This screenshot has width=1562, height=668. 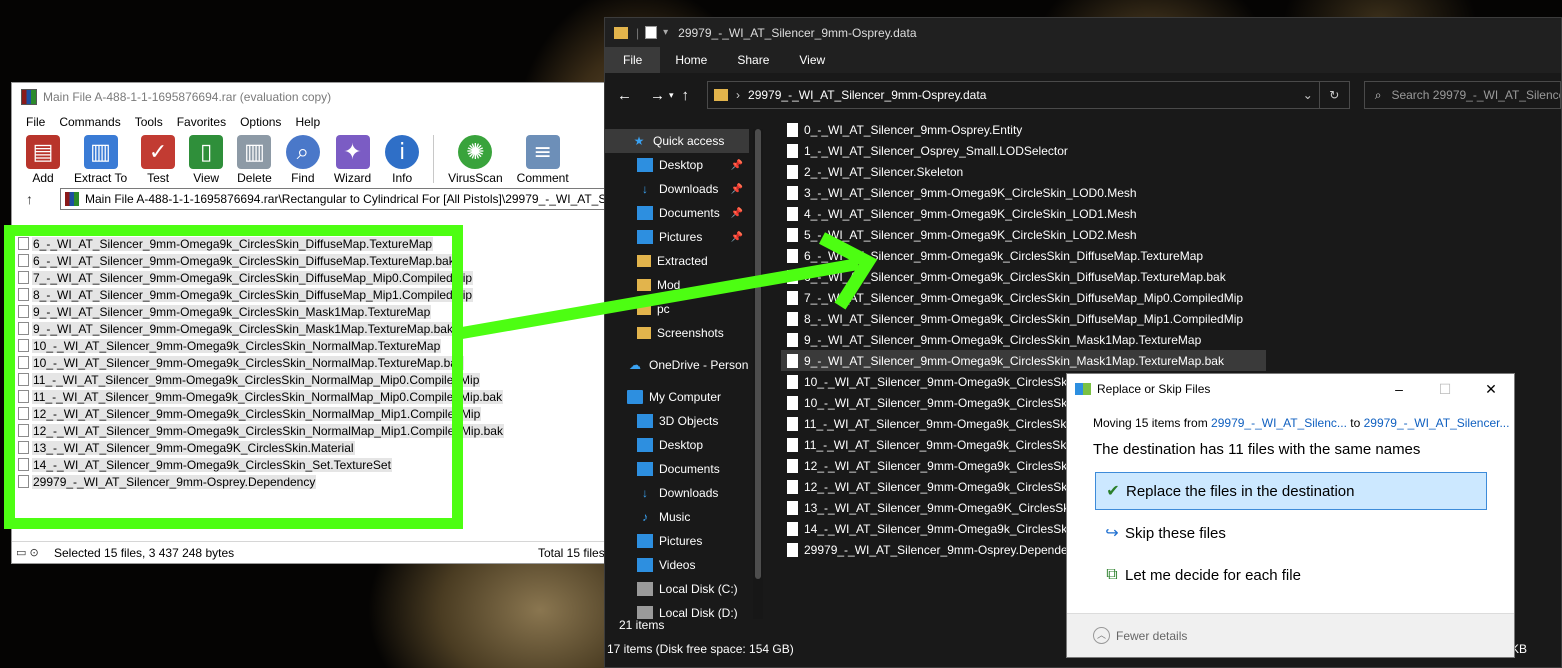 What do you see at coordinates (677, 397) in the screenshot?
I see `nav-item-my-computer: My Computer` at bounding box center [677, 397].